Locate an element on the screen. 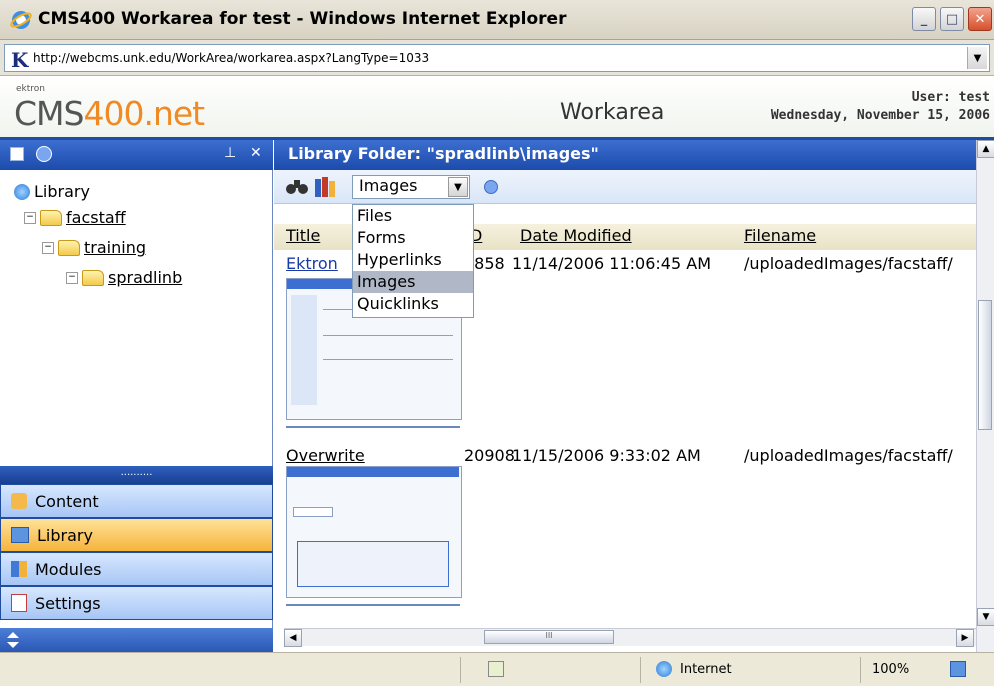 This screenshot has height=686, width=994. user-label: User: test is located at coordinates (950, 97).